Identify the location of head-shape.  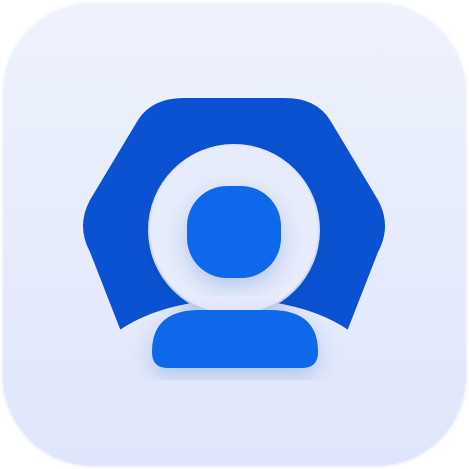
(234, 232).